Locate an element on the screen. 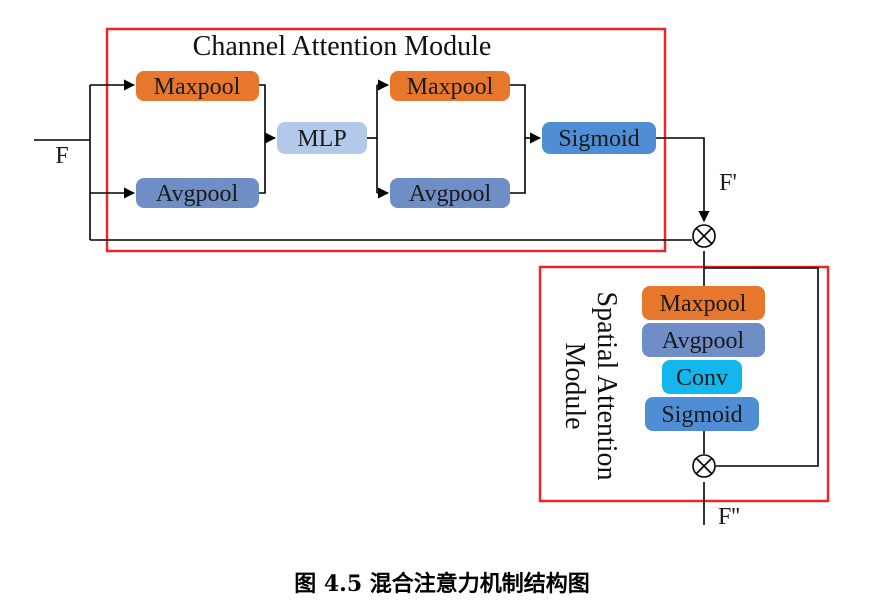 The width and height of the screenshot is (884, 606). spatial-avgpool: Avgpool is located at coordinates (703, 340).